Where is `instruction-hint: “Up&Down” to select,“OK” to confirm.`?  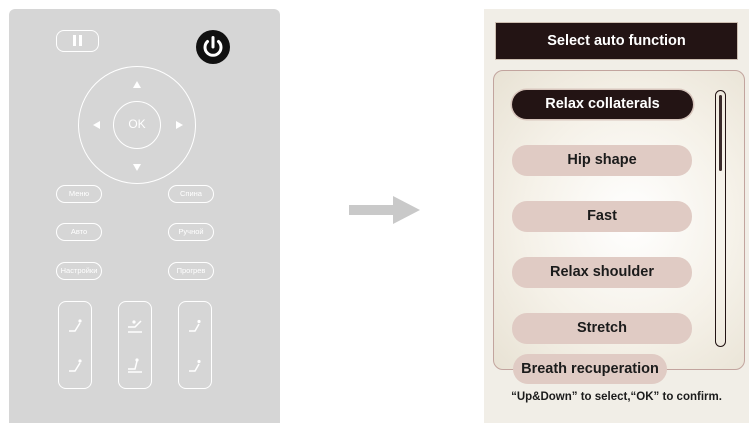 instruction-hint: “Up&Down” to select,“OK” to confirm. is located at coordinates (616, 397).